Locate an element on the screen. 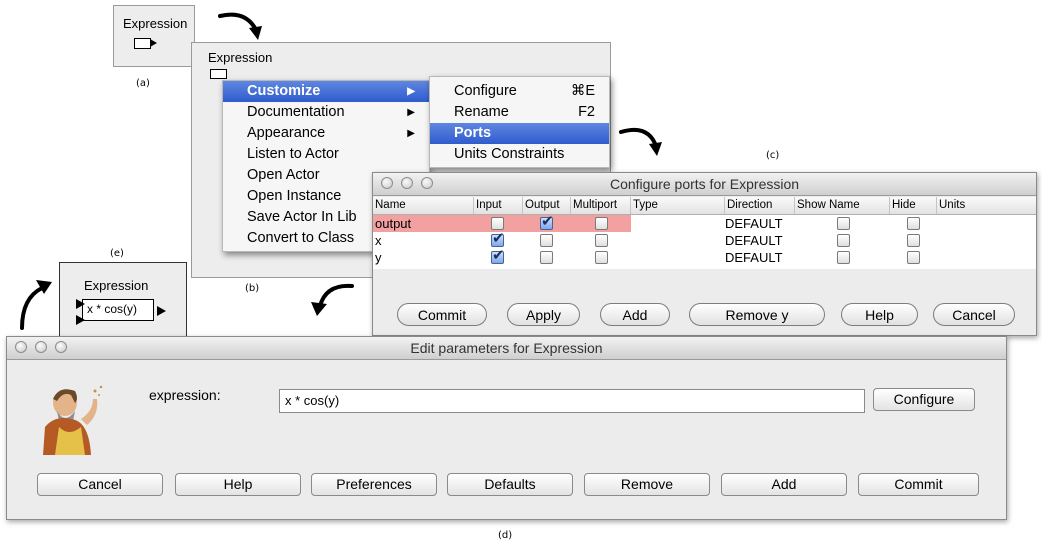  table-row: x DEFAULT is located at coordinates (704, 239).